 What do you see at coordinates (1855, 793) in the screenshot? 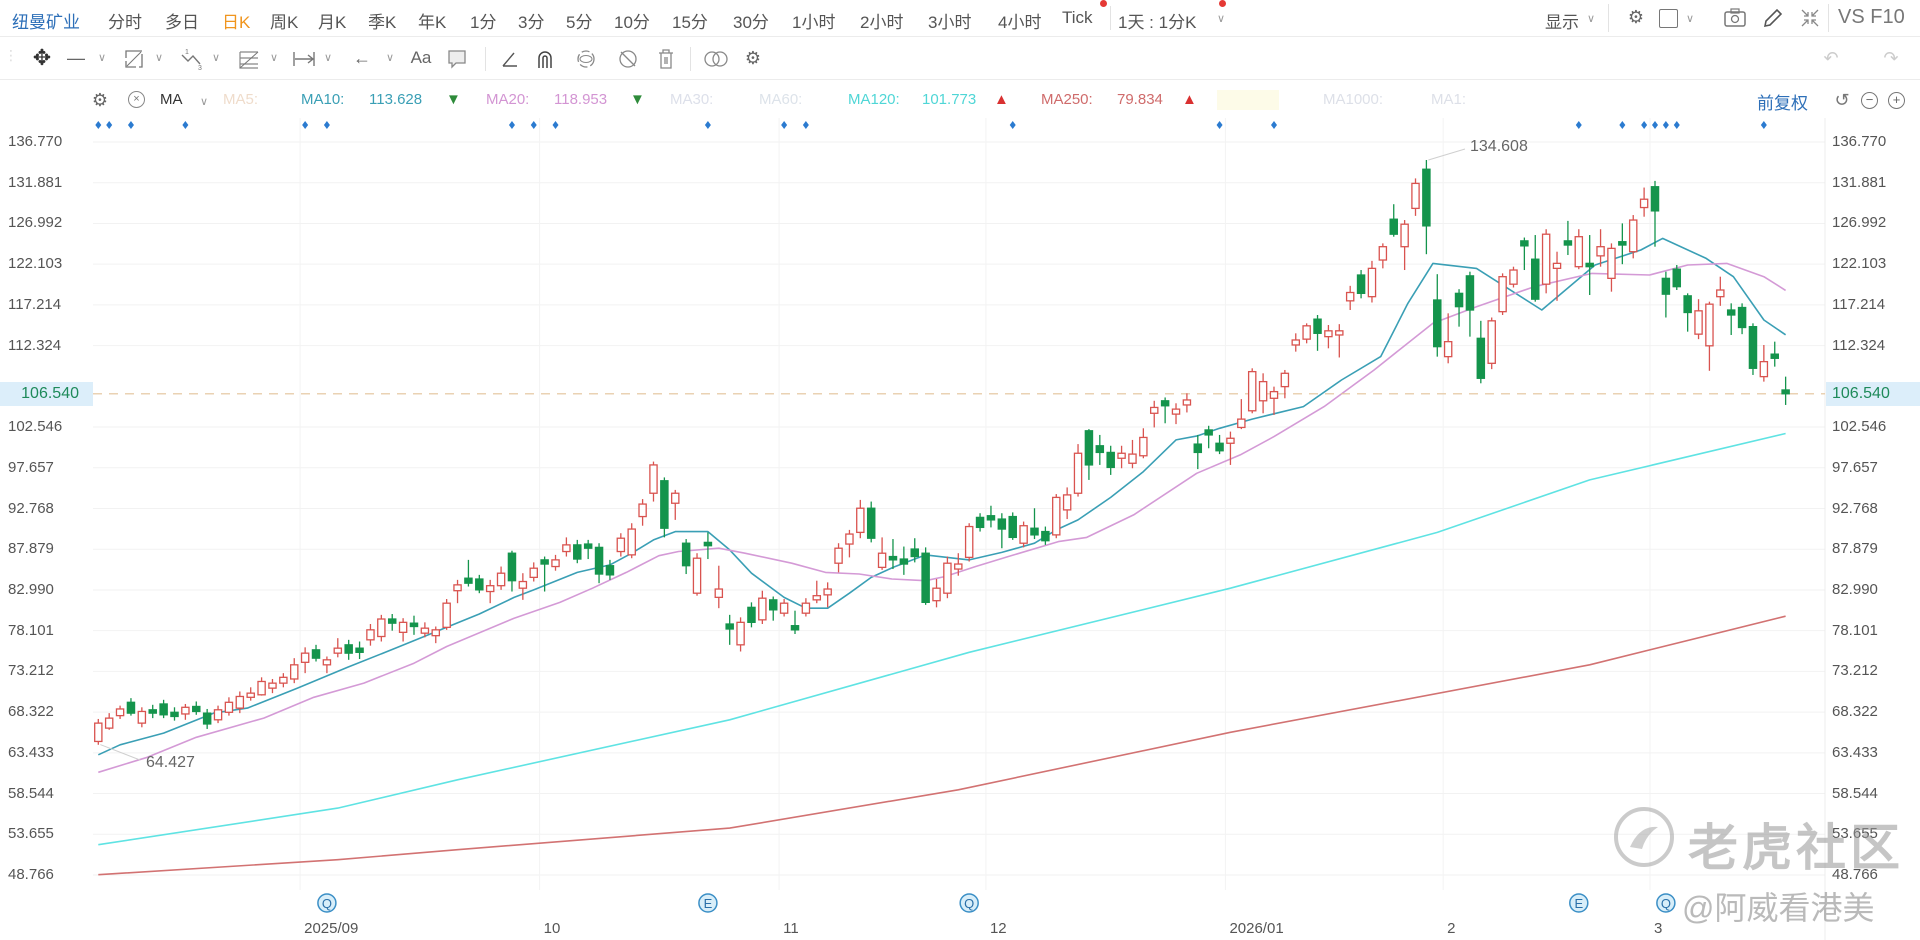
I see `price-tick-right: 58.544` at bounding box center [1855, 793].